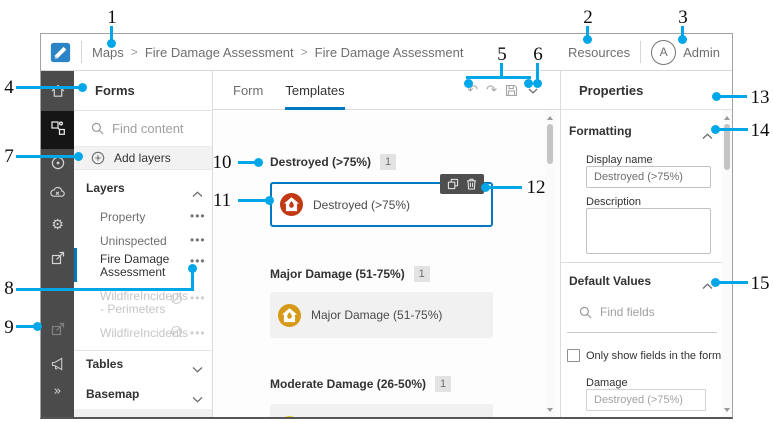 Image resolution: width=773 pixels, height=423 pixels. Describe the element at coordinates (511, 90) in the screenshot. I see `save-icon` at that location.